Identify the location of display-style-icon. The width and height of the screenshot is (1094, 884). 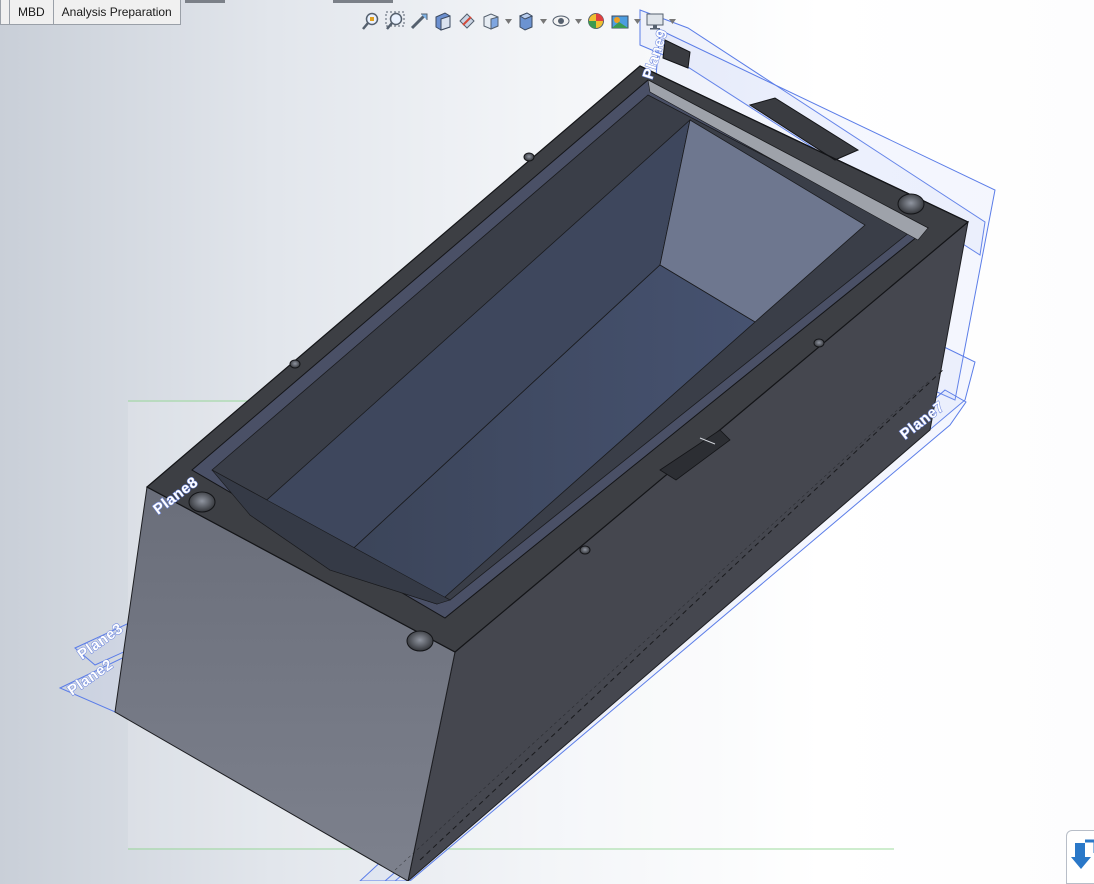
(526, 21).